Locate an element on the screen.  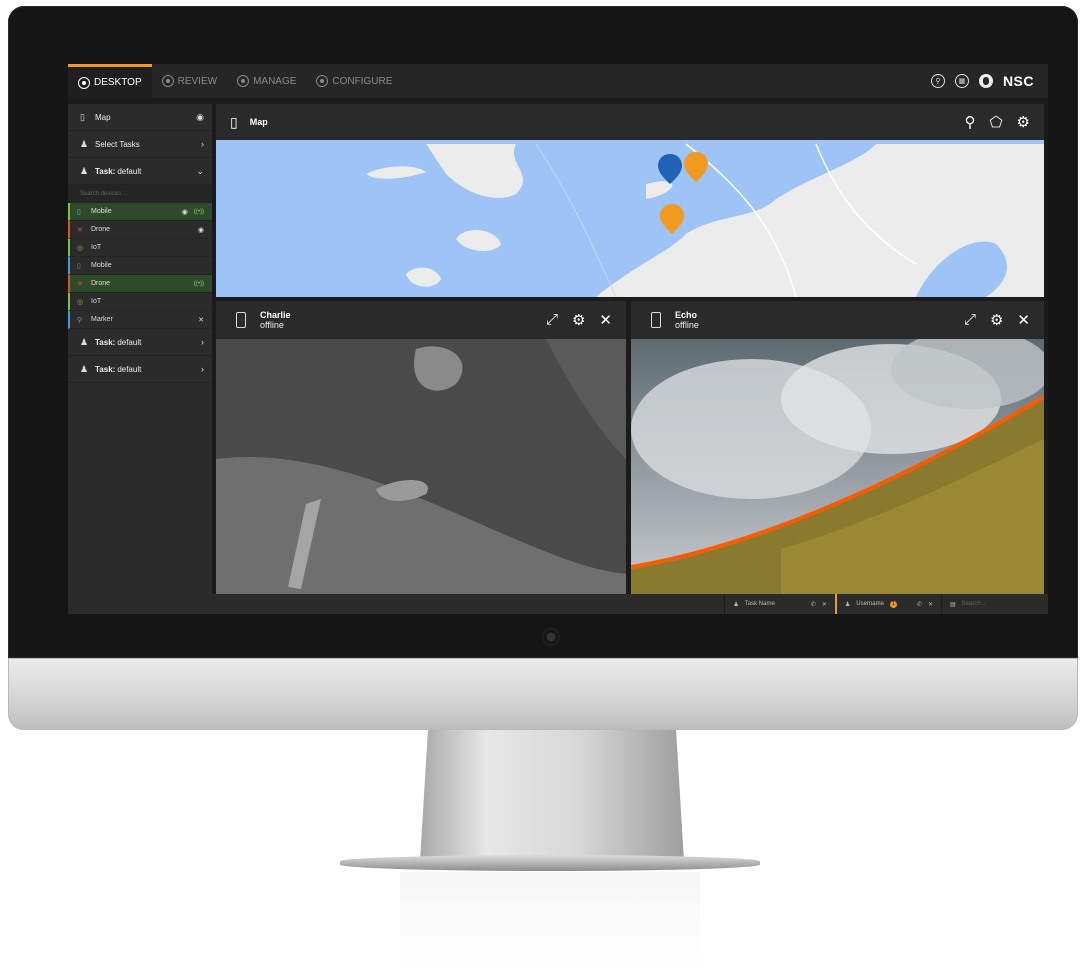
user-icon is located at coordinates (985, 81).